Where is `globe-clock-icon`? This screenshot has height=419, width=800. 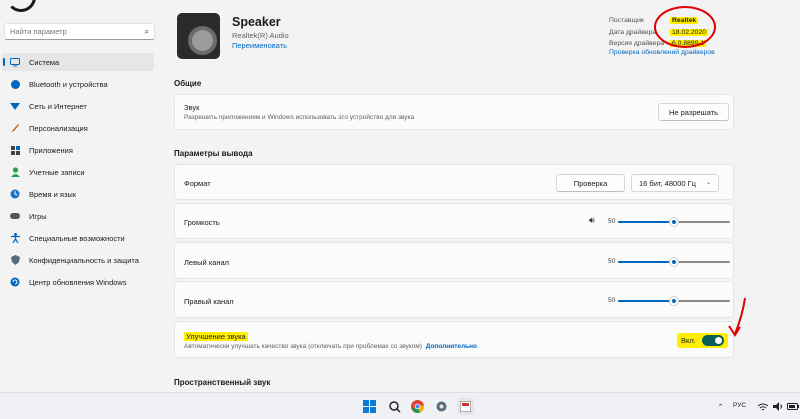
globe-clock-icon is located at coordinates (15, 194).